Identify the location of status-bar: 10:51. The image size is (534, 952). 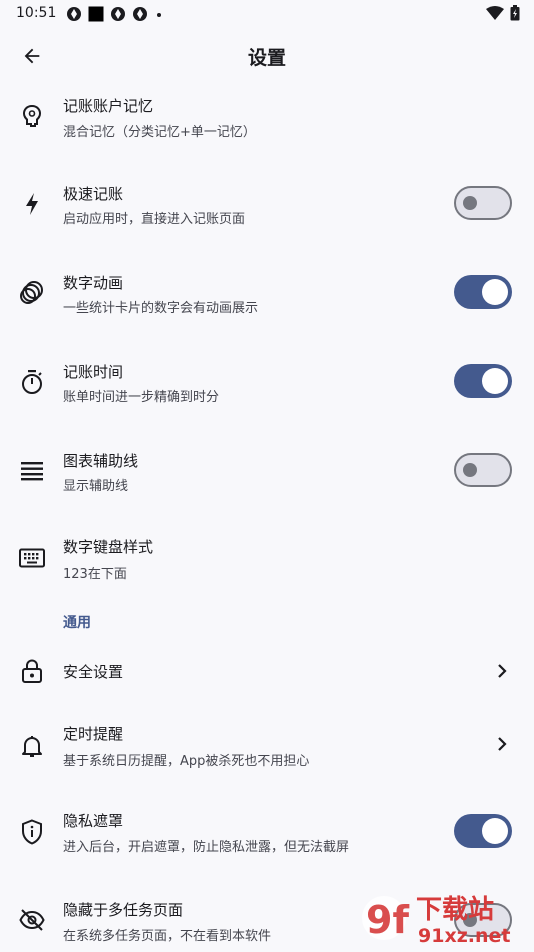
(267, 14).